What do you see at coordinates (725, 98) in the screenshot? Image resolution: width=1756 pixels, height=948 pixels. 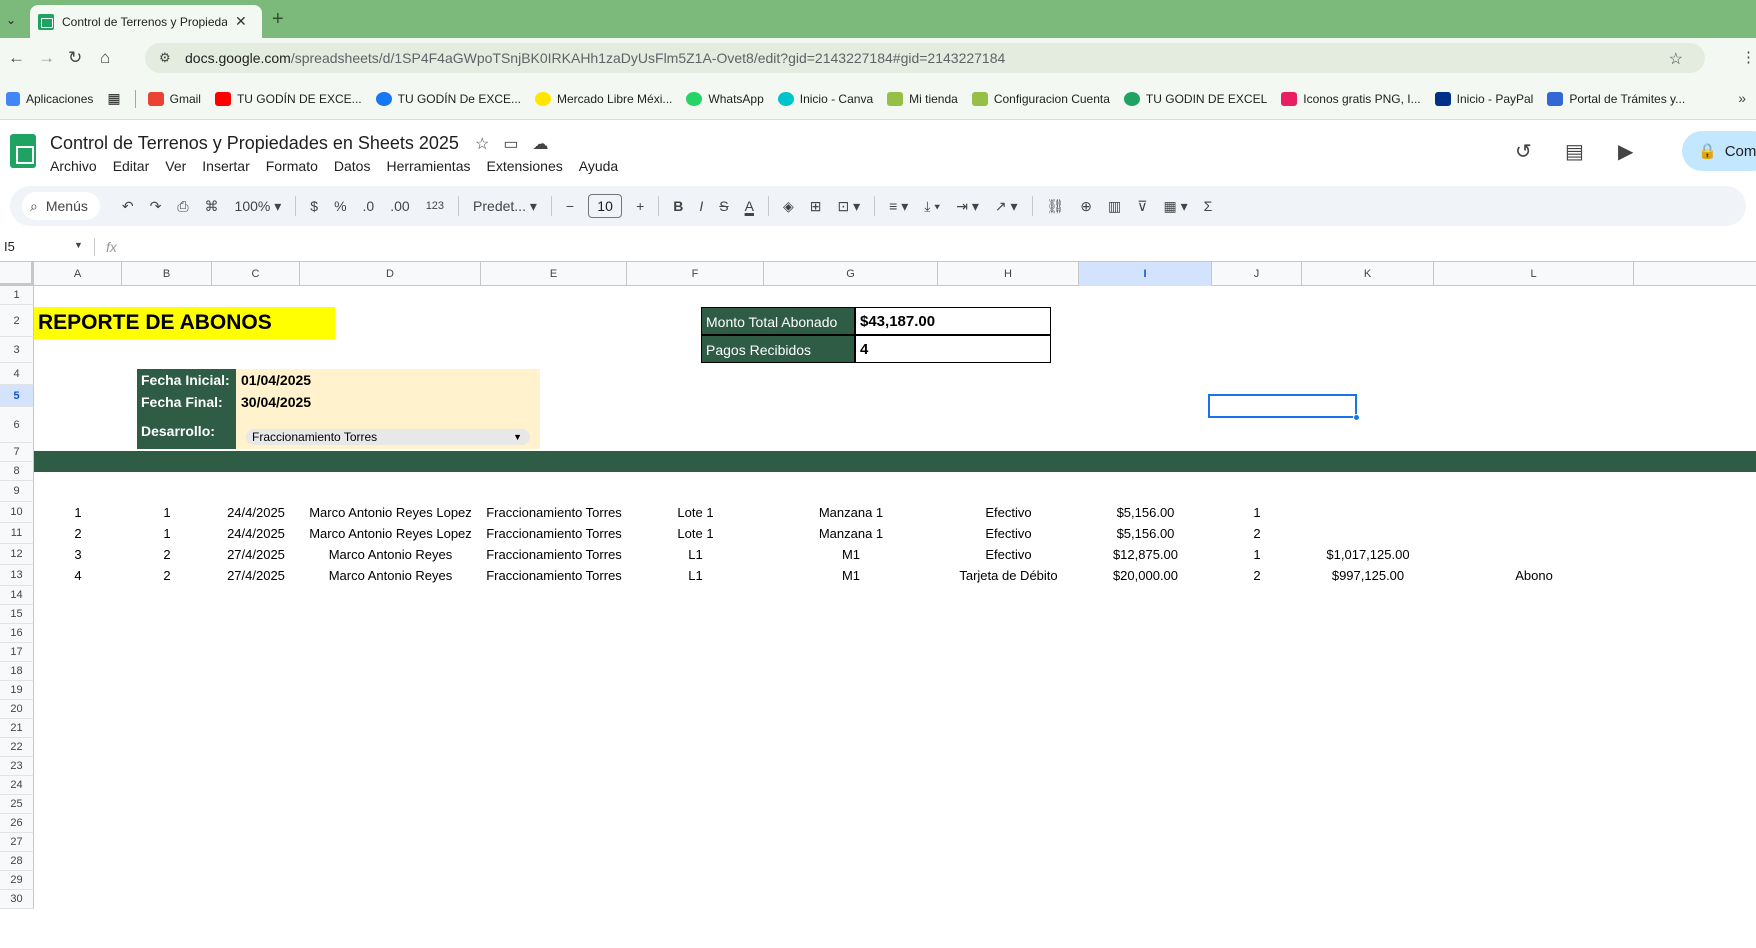 I see `bookmark-item: WhatsApp` at bounding box center [725, 98].